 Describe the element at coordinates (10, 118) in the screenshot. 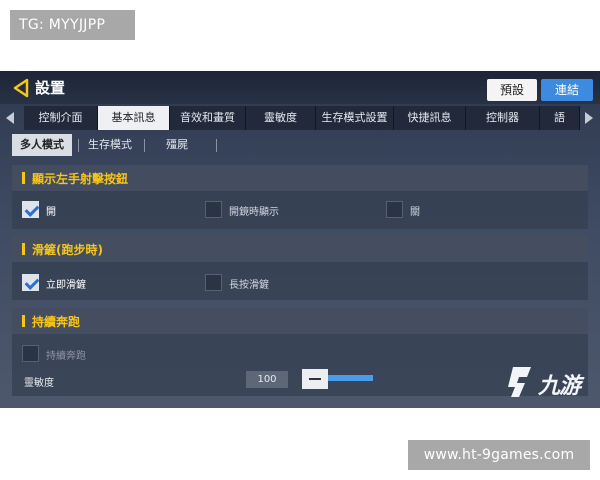

I see `tab-scroll-left-icon` at that location.